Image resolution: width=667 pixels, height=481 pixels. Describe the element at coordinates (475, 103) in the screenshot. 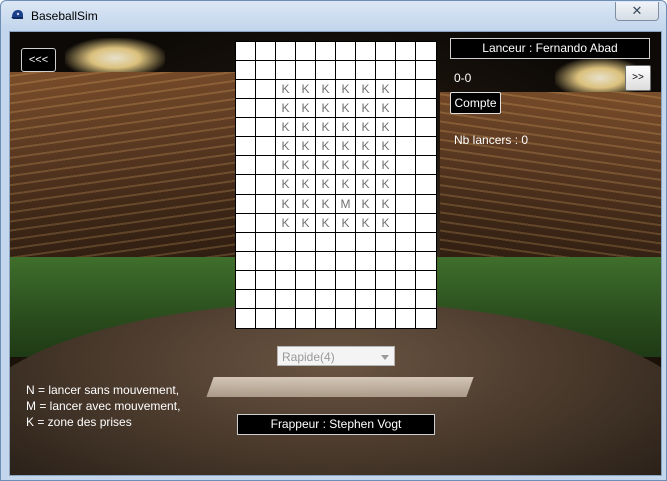

I see `count-button: Compte` at that location.